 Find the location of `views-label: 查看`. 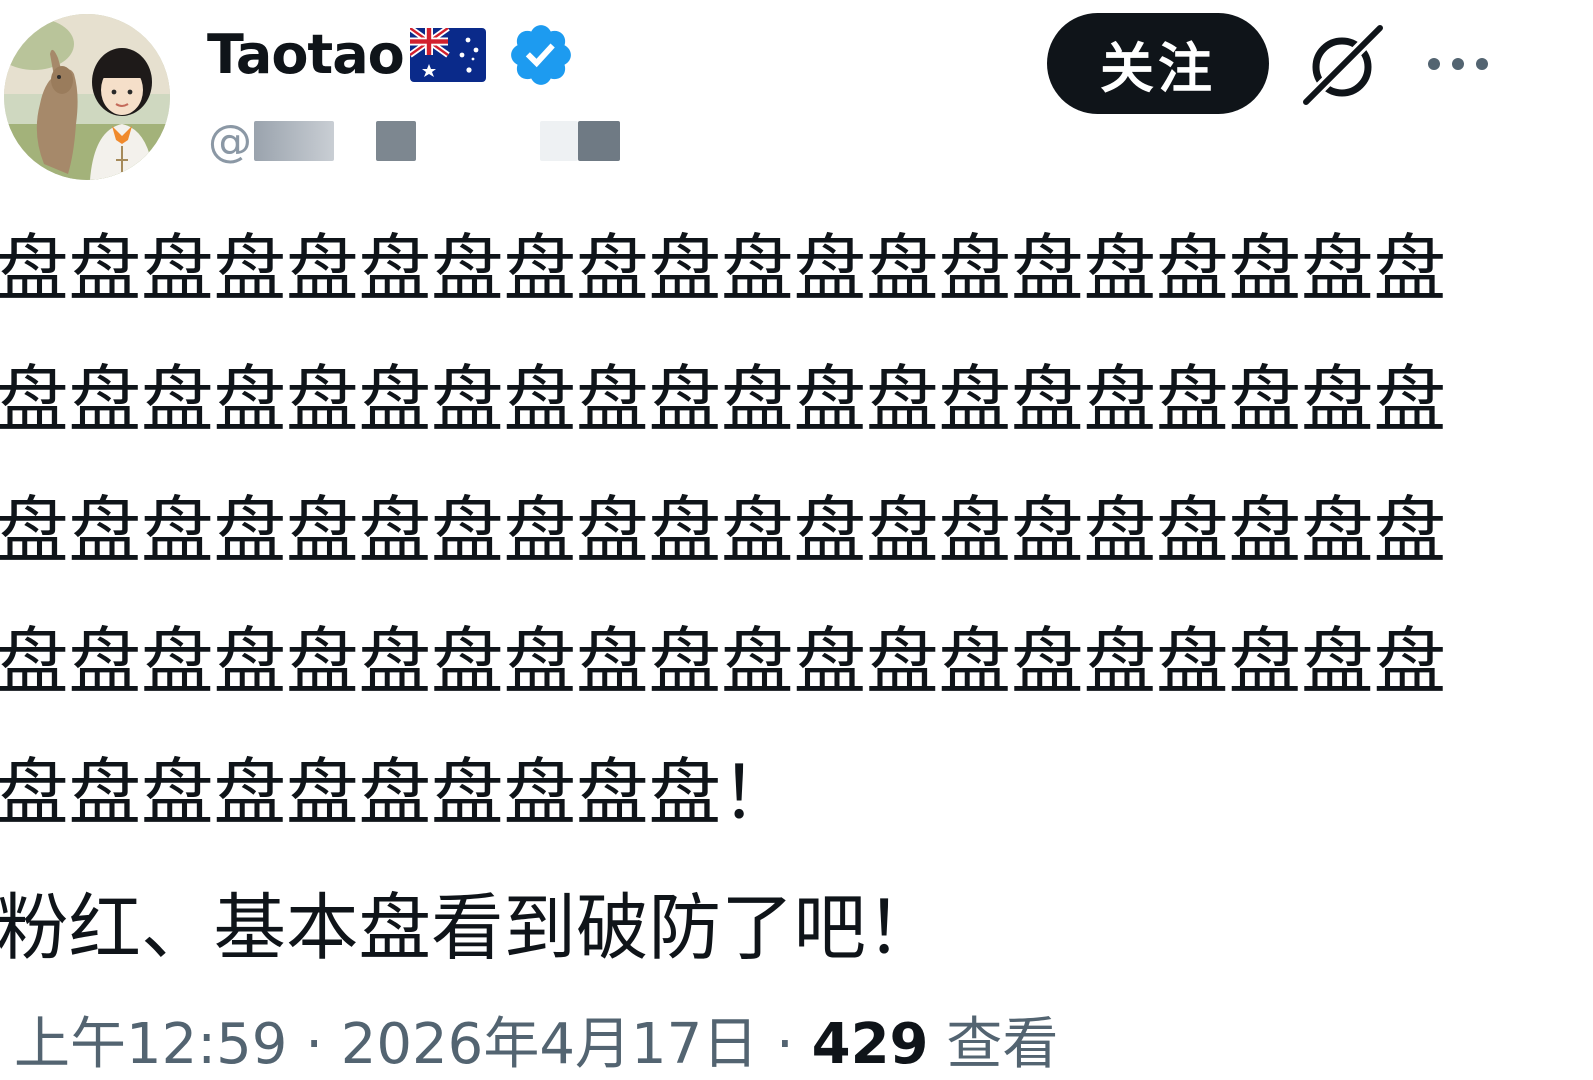

views-label: 查看 is located at coordinates (993, 1044).